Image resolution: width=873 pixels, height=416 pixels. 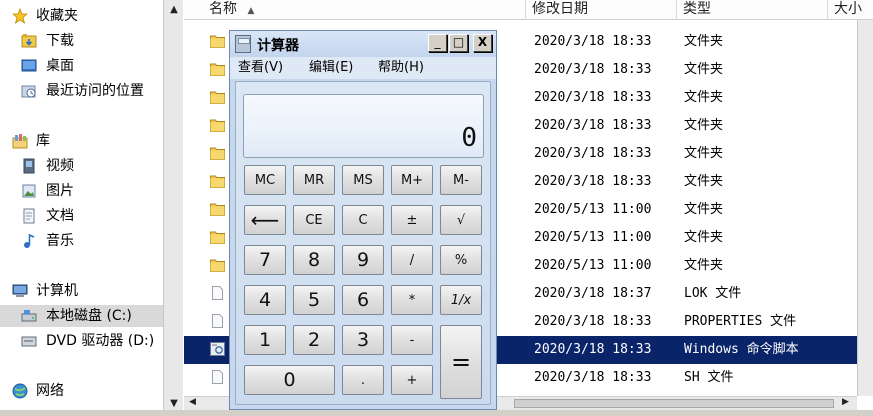 What do you see at coordinates (412, 380) in the screenshot?
I see `add-button: +` at bounding box center [412, 380].